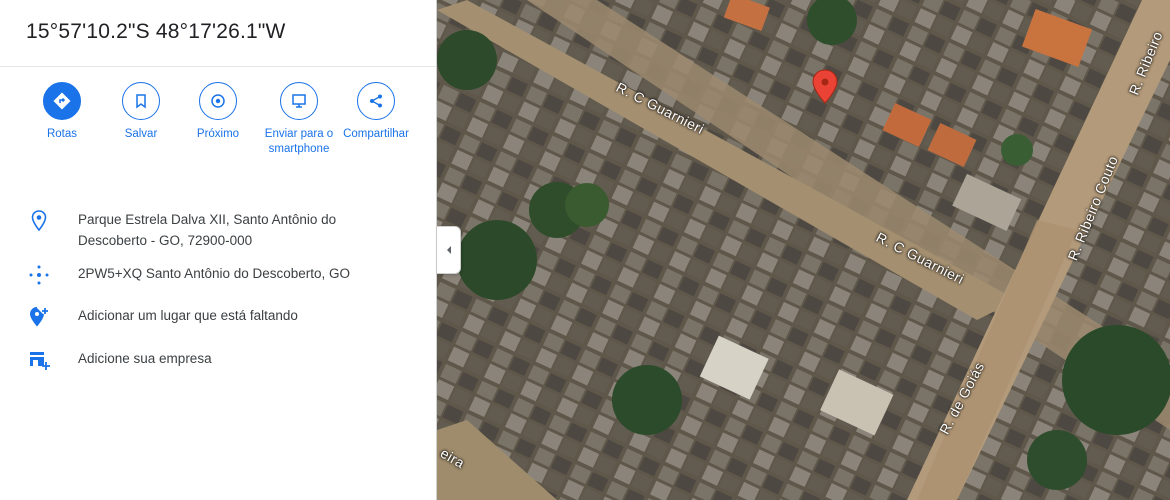 This screenshot has height=500, width=1170. What do you see at coordinates (145, 358) in the screenshot?
I see `add-business-text: Adicione sua empresa` at bounding box center [145, 358].